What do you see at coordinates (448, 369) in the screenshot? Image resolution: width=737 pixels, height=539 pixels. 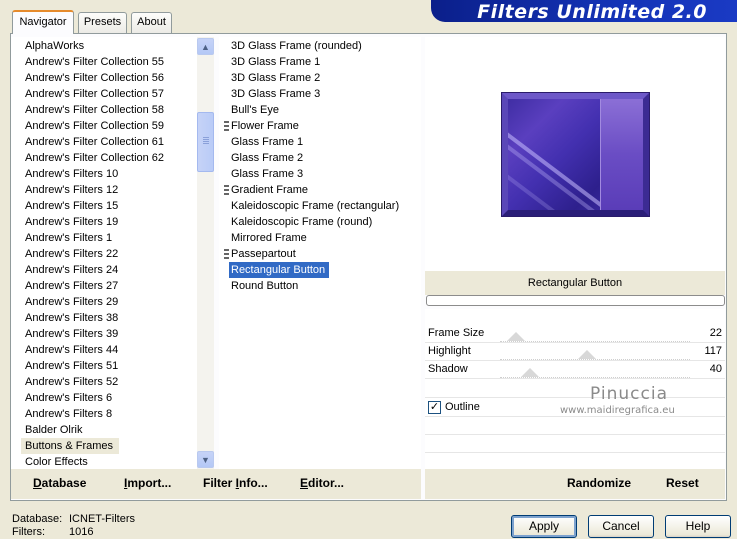 I see `slider-label: Shadow` at bounding box center [448, 369].